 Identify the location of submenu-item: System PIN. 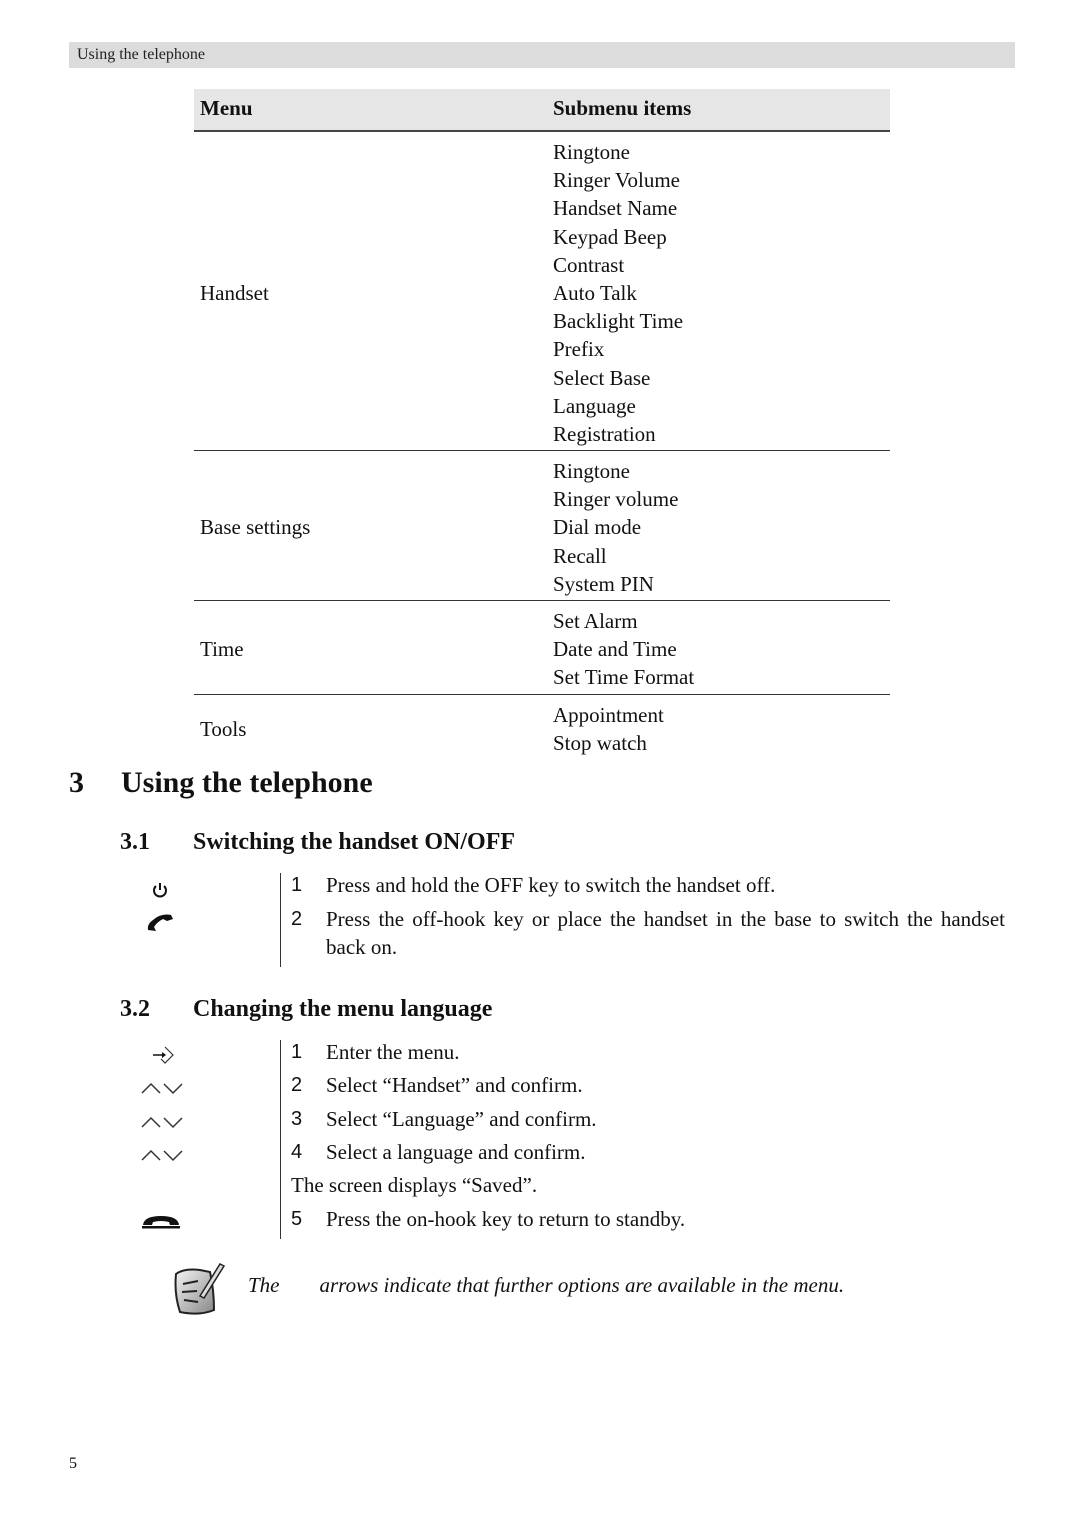
(603, 583).